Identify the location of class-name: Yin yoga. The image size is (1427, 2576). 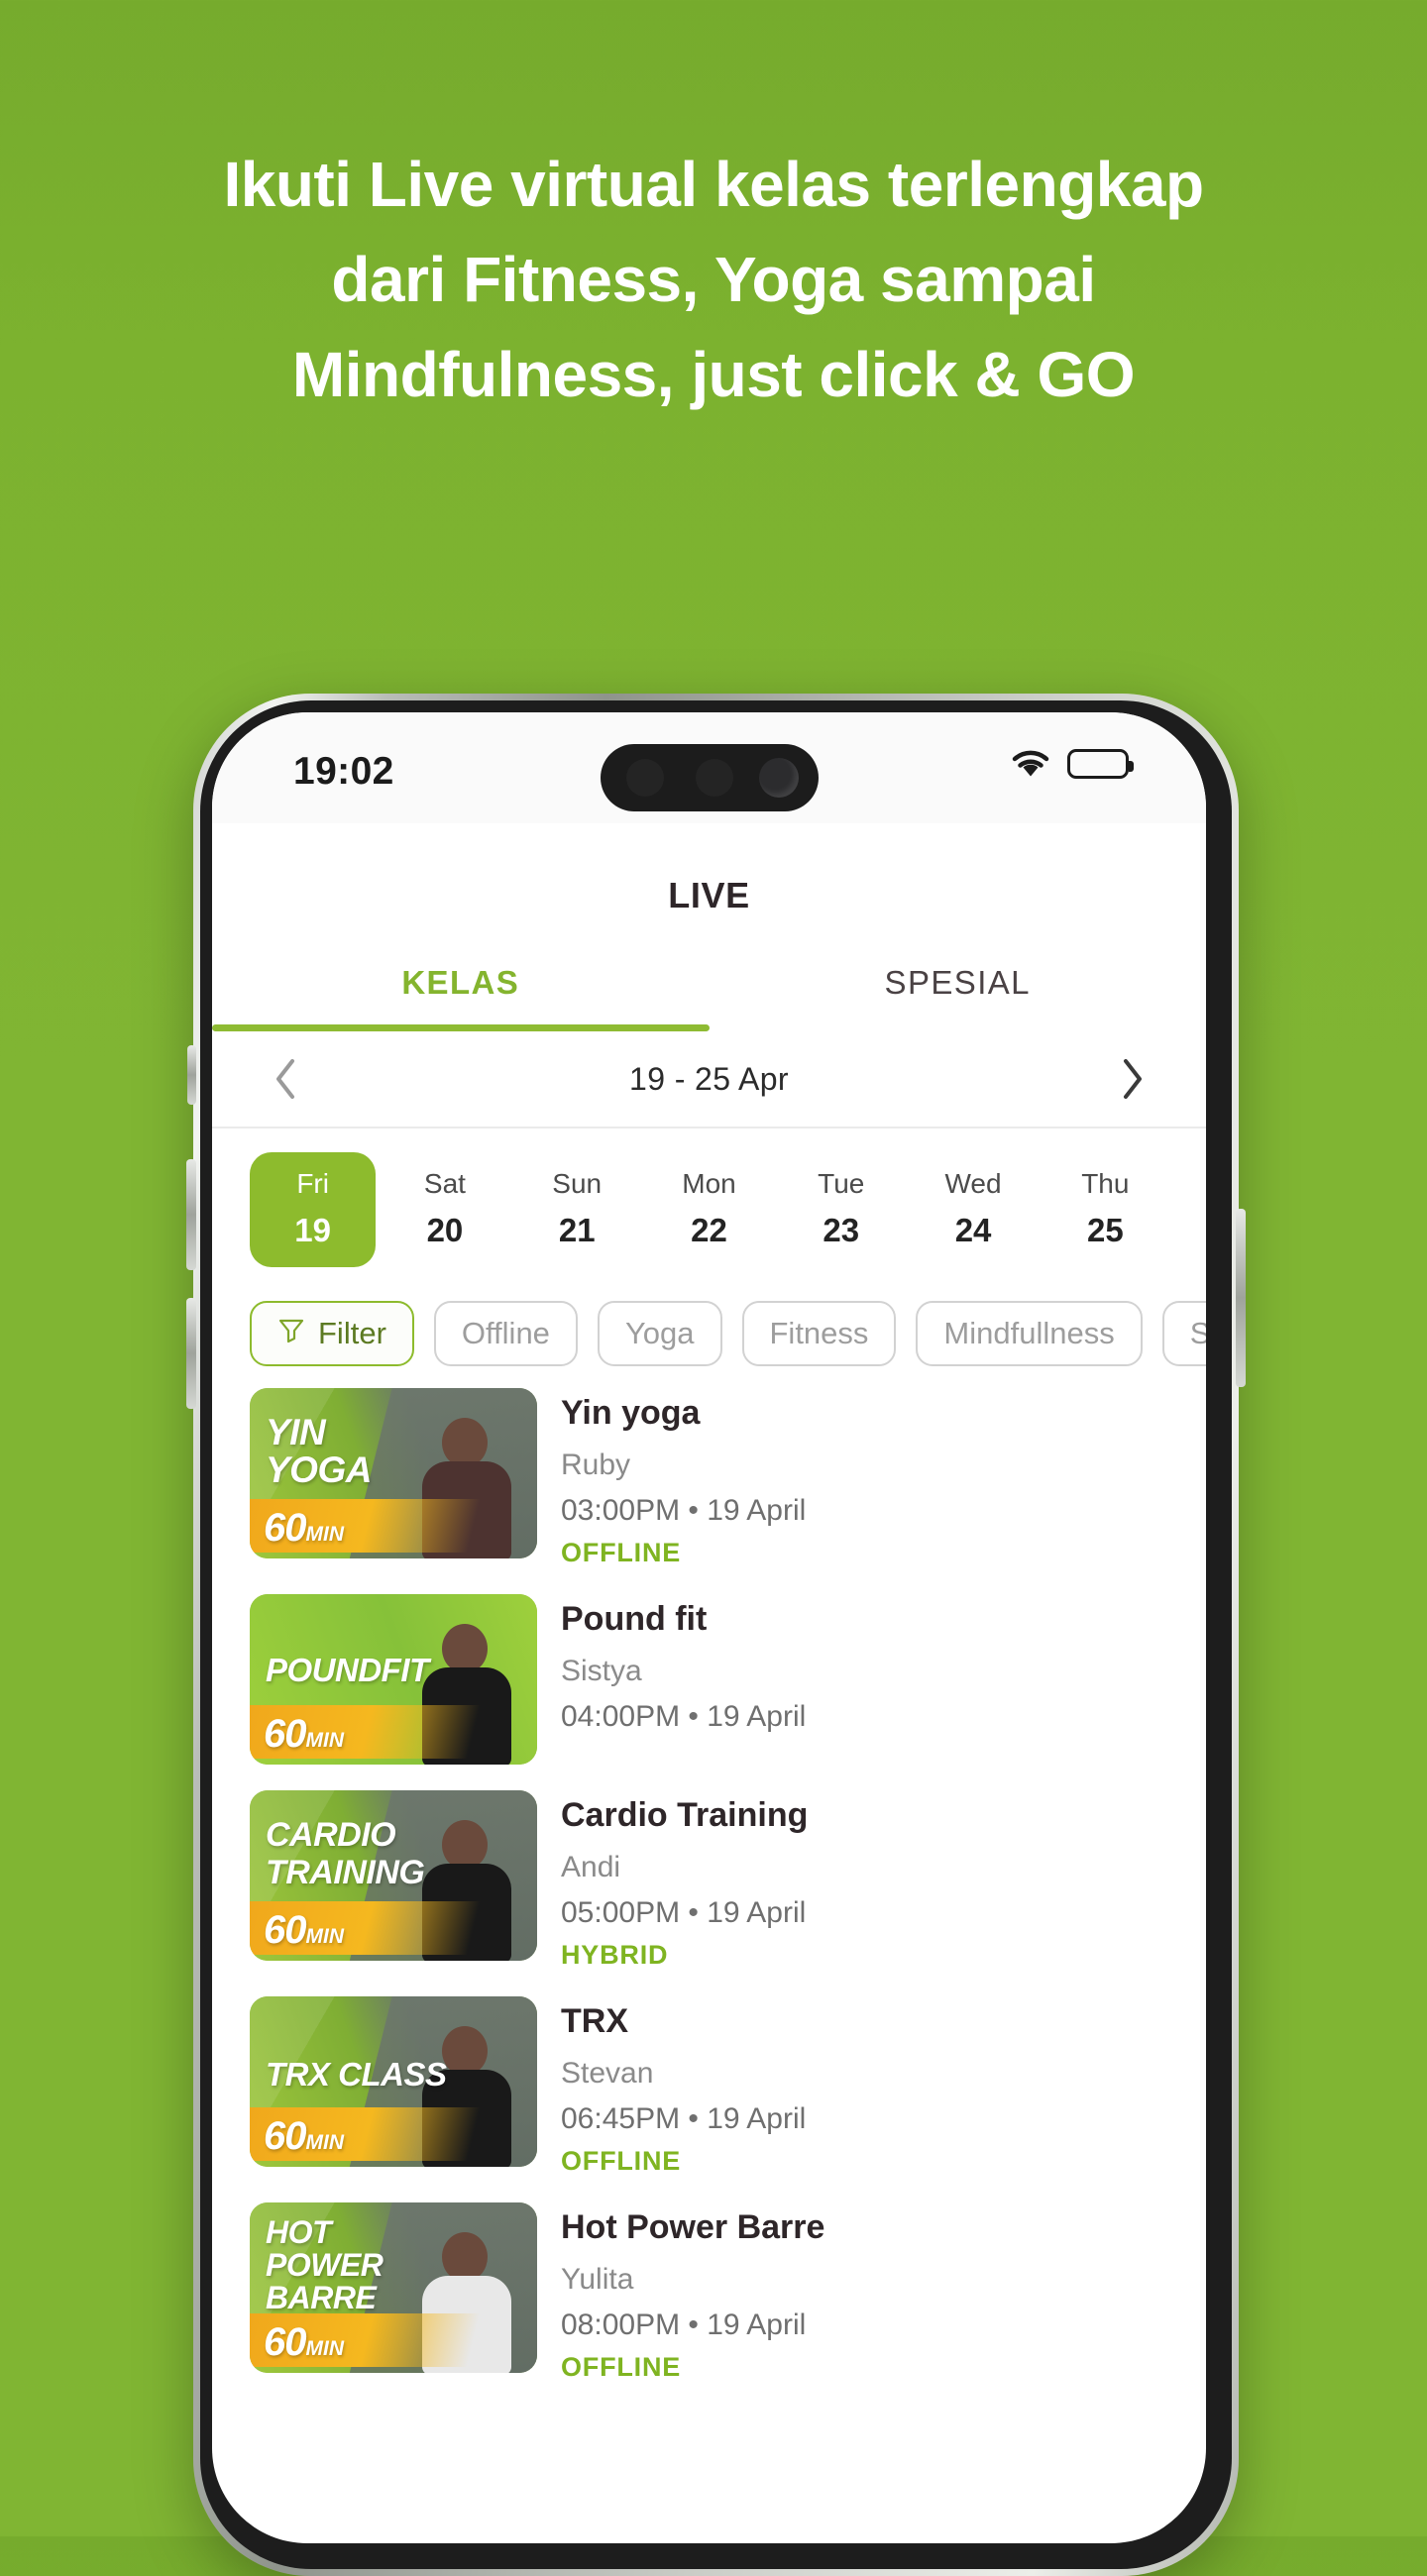
(631, 1413).